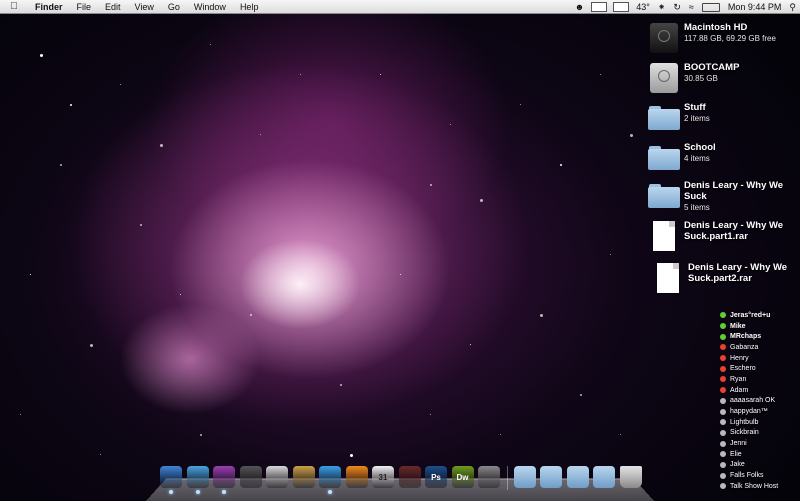 The image size is (800, 501). Describe the element at coordinates (725, 278) in the screenshot. I see `desktop-item-part2-rar: Denis Leary - Why We Suck.part2.rar` at that location.